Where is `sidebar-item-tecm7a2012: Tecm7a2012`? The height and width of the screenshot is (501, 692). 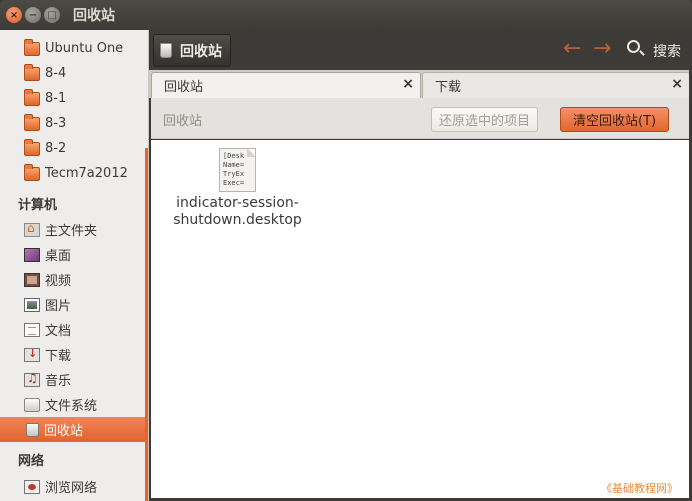
sidebar-item-tecm7a2012: Tecm7a2012 is located at coordinates (73, 173).